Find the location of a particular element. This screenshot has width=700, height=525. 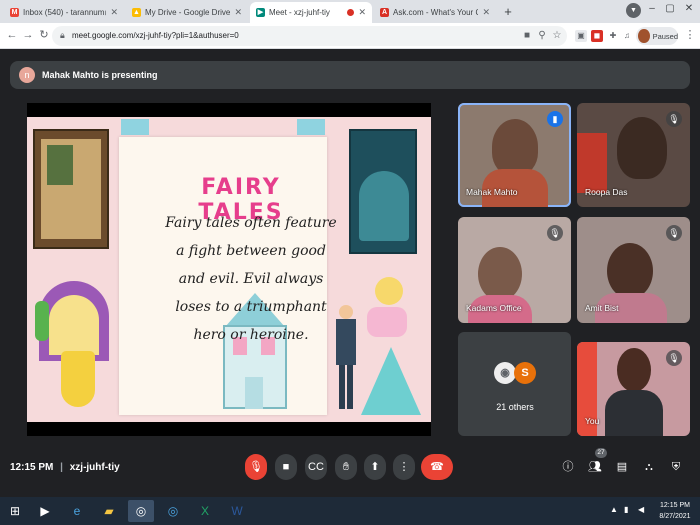

maximize-icon: ▢ is located at coordinates (670, 9).